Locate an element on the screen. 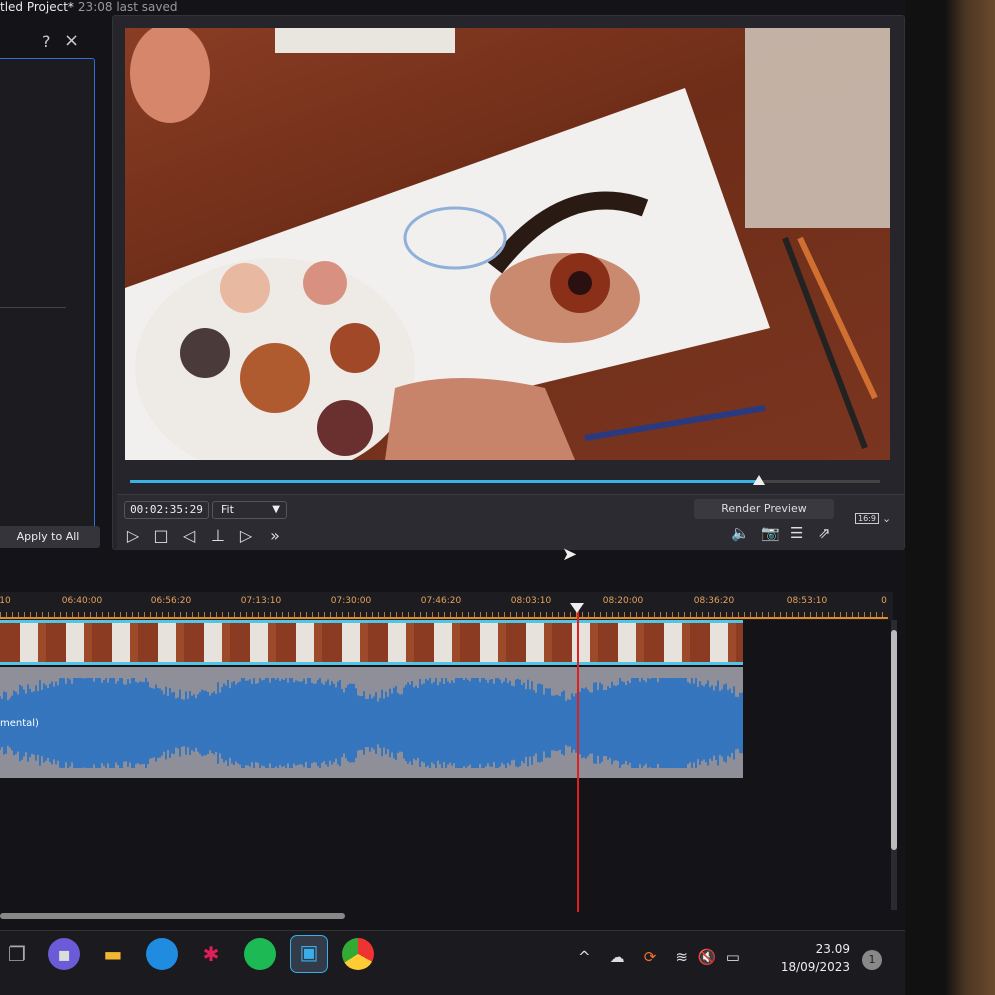 The image size is (995, 995). horizontal-scrollbar is located at coordinates (172, 916).